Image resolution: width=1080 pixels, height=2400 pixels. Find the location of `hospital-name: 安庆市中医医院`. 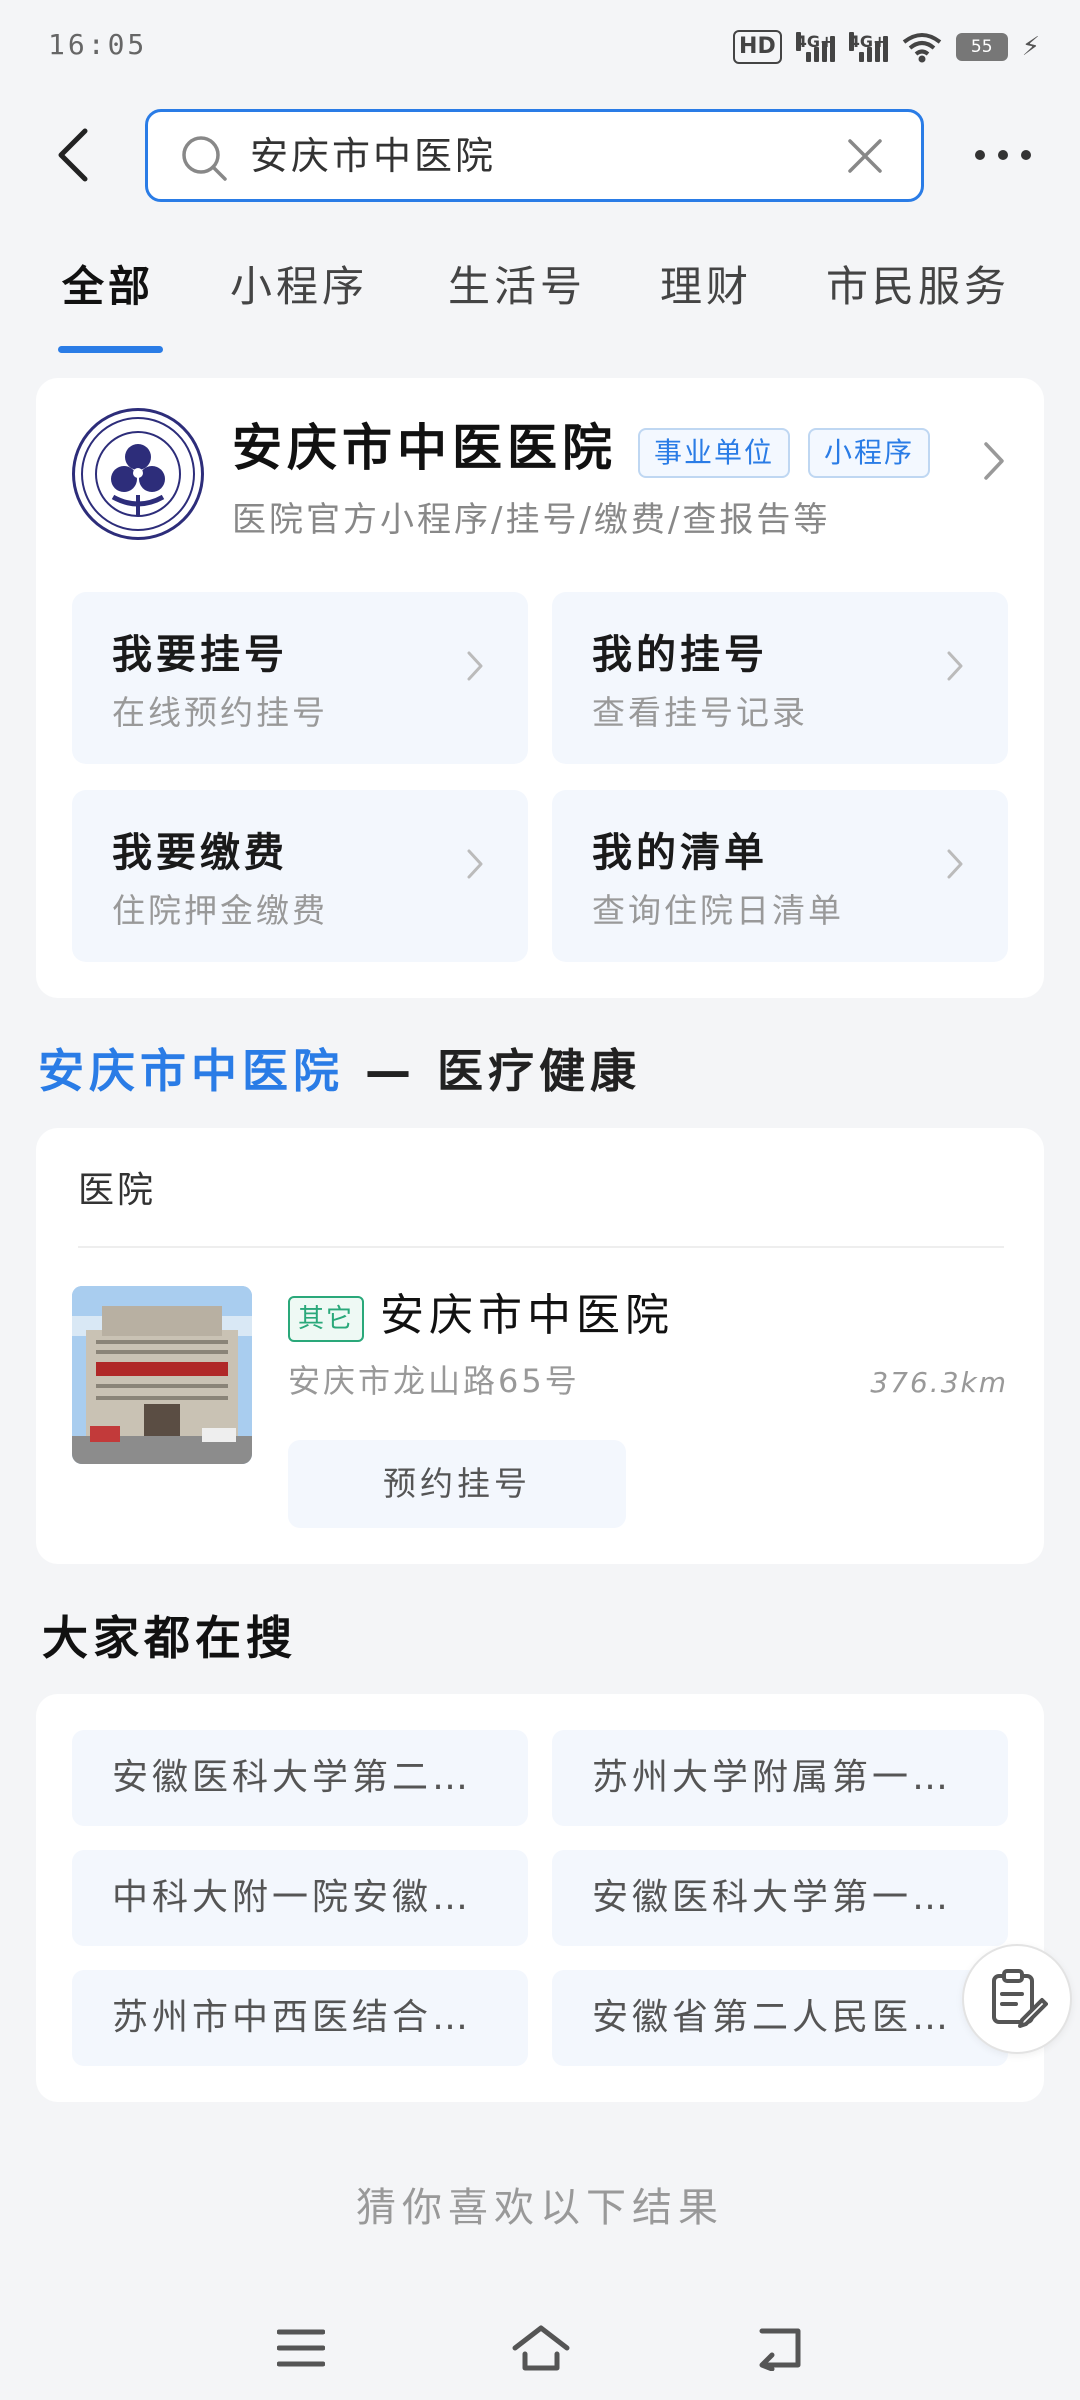

hospital-name: 安庆市中医医院 is located at coordinates (424, 448).